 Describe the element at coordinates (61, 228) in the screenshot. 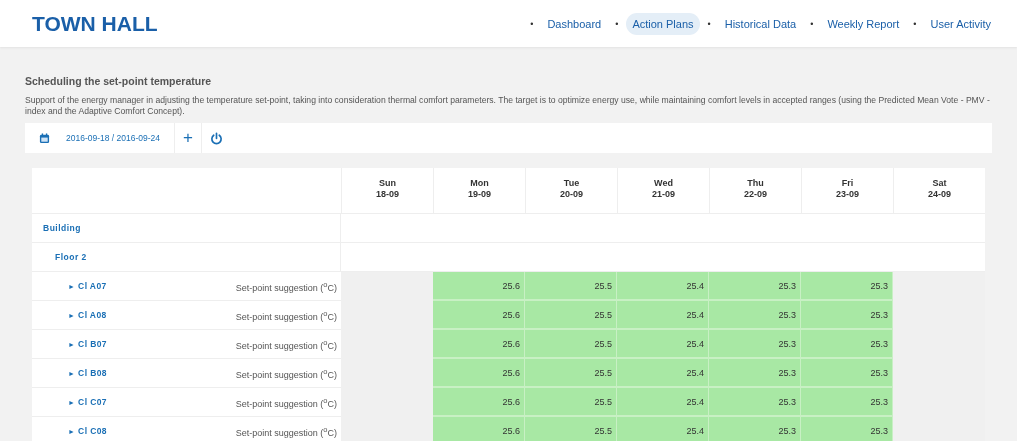

I see `building-label: Building` at that location.